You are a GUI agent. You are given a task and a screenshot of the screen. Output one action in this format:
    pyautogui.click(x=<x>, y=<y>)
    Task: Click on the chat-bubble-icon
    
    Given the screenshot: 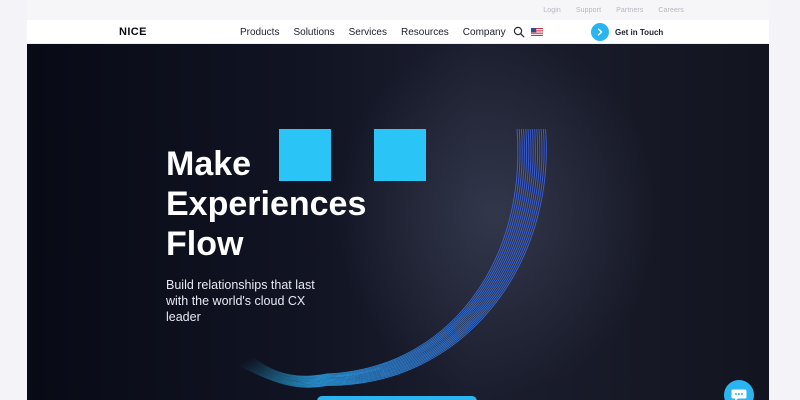 What is the action you would take?
    pyautogui.click(x=739, y=394)
    